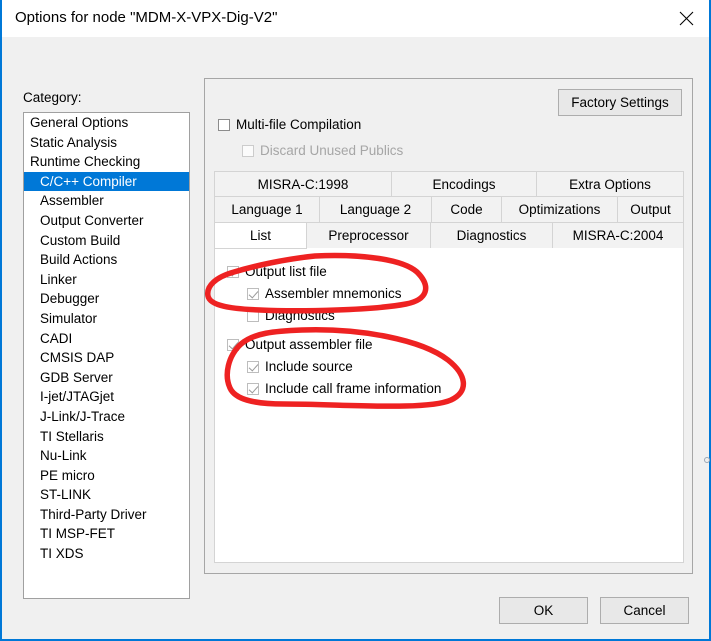  Describe the element at coordinates (309, 344) in the screenshot. I see `checkbox-label: Output assembler file` at that location.